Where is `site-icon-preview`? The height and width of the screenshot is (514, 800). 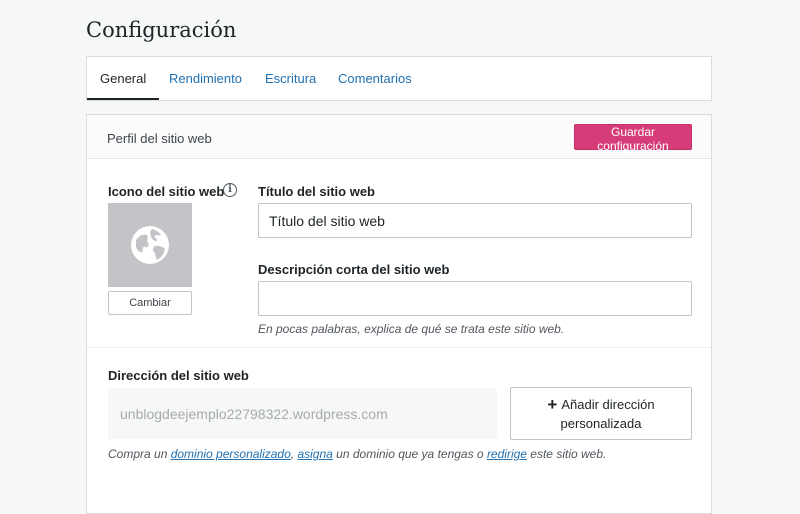 site-icon-preview is located at coordinates (150, 245).